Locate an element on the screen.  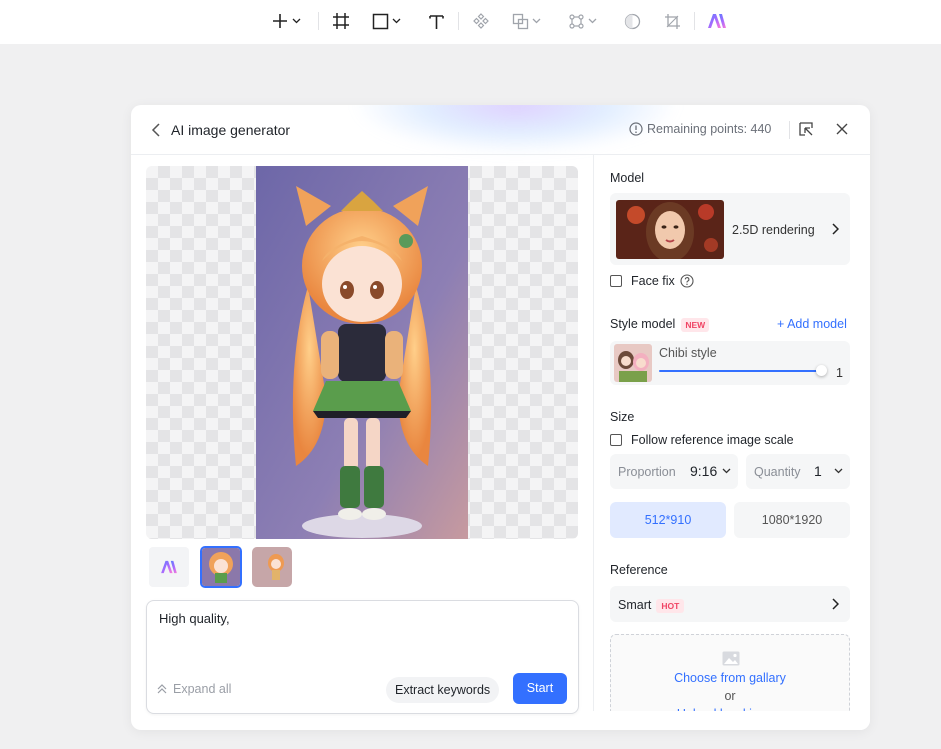
follow-scale-checkbox is located at coordinates (616, 440).